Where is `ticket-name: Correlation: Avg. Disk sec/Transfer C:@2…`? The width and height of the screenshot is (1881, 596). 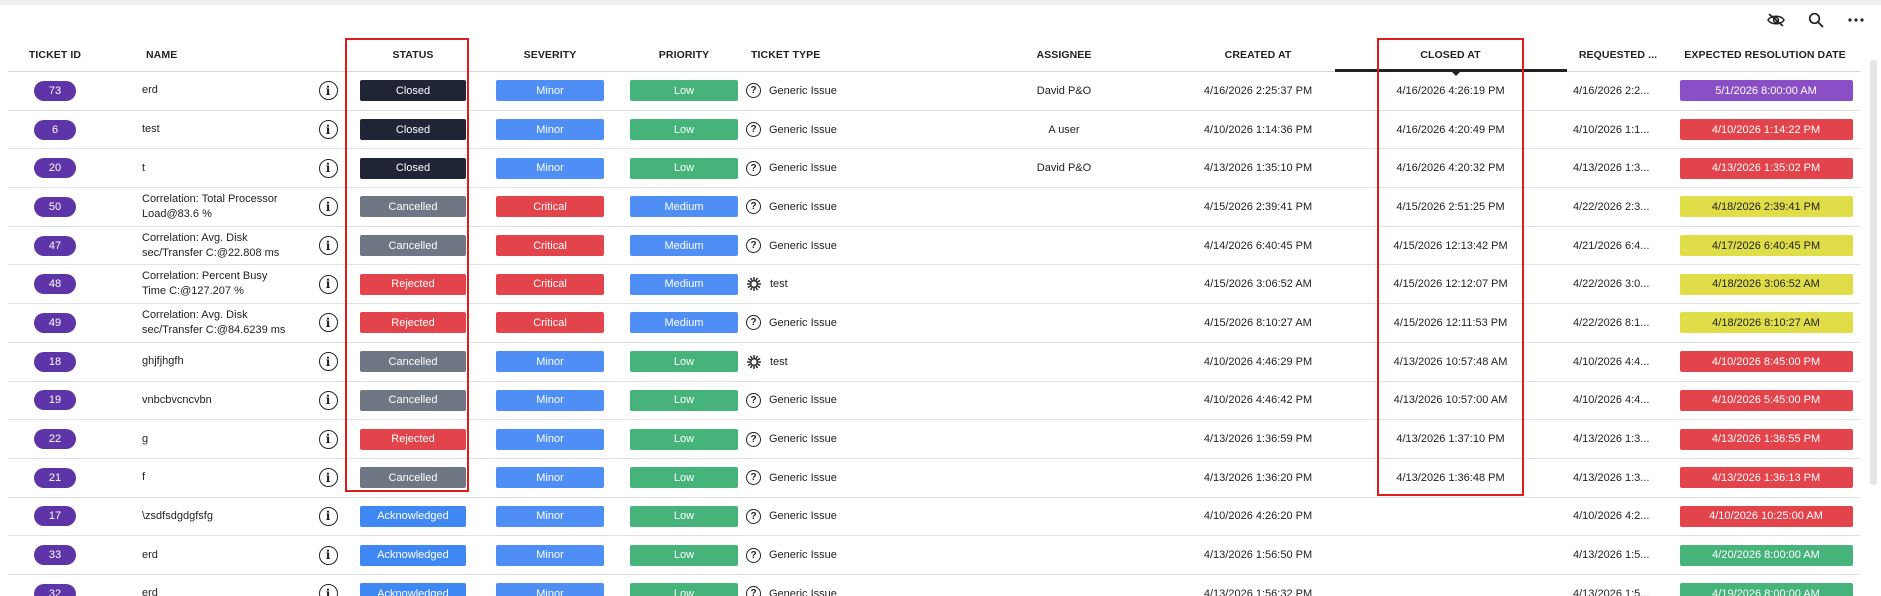 ticket-name: Correlation: Avg. Disk sec/Transfer C:@2… is located at coordinates (211, 245).